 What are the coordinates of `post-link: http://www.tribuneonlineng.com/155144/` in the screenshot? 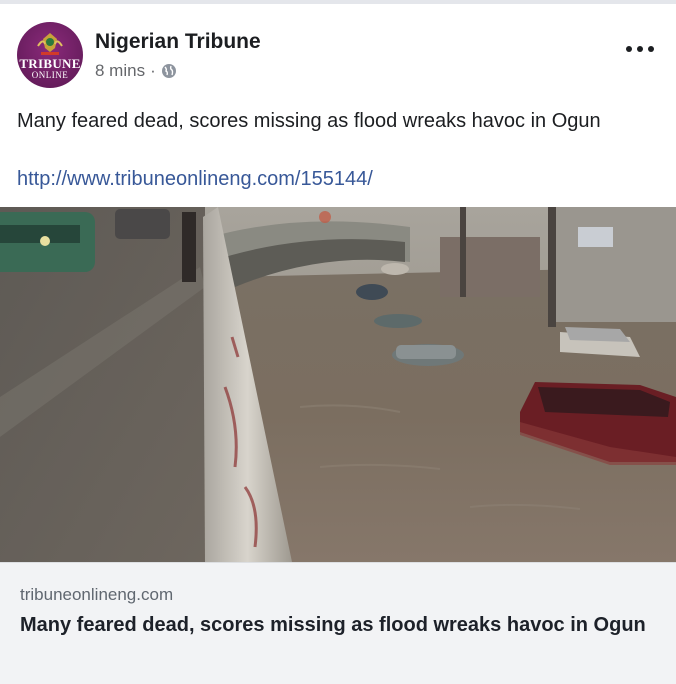 It's located at (195, 179).